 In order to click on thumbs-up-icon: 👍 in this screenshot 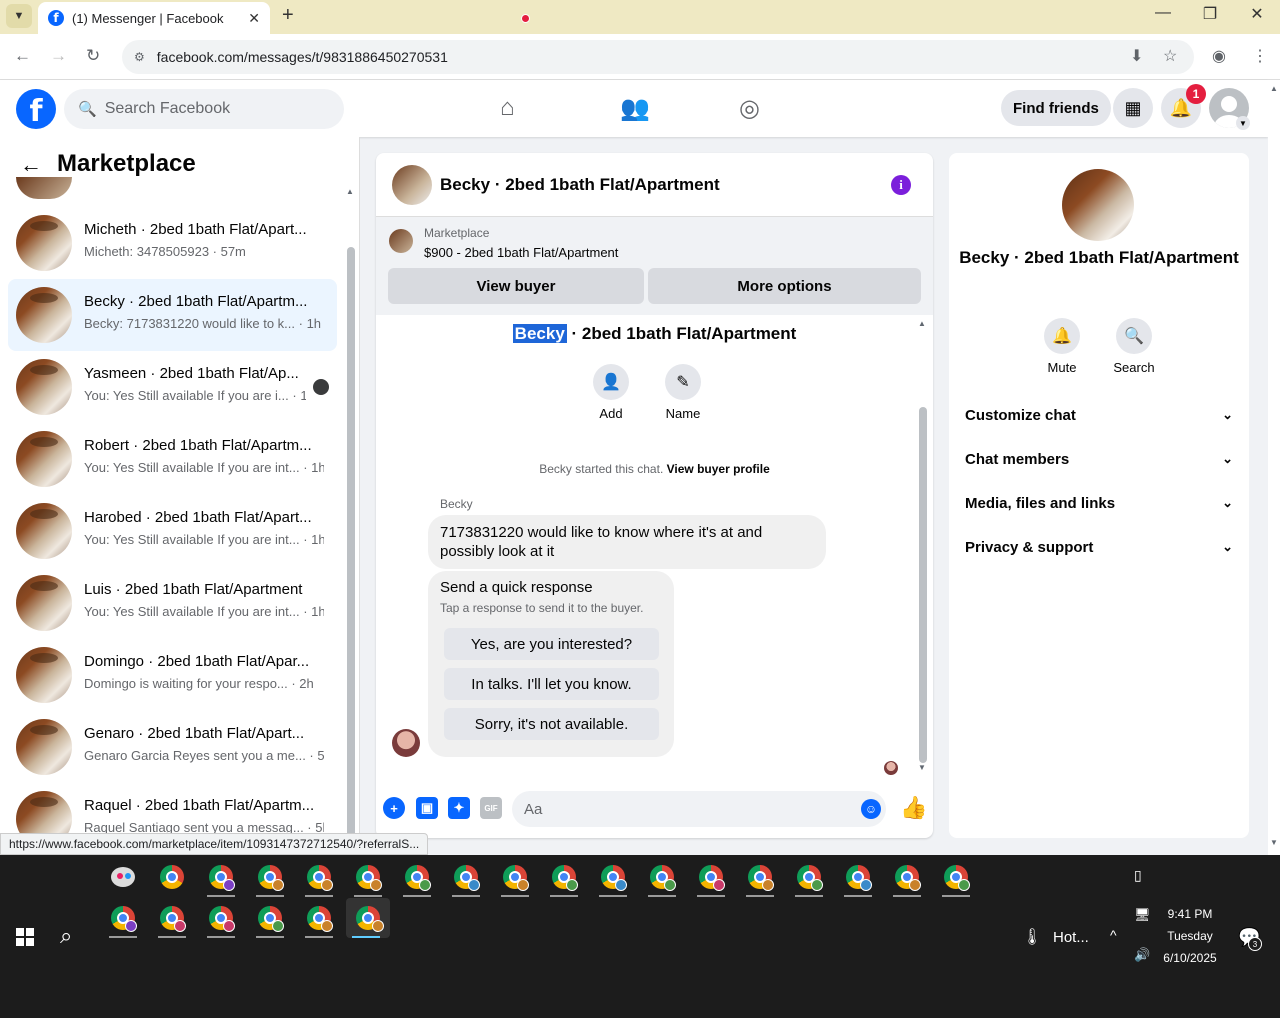, I will do `click(913, 808)`.